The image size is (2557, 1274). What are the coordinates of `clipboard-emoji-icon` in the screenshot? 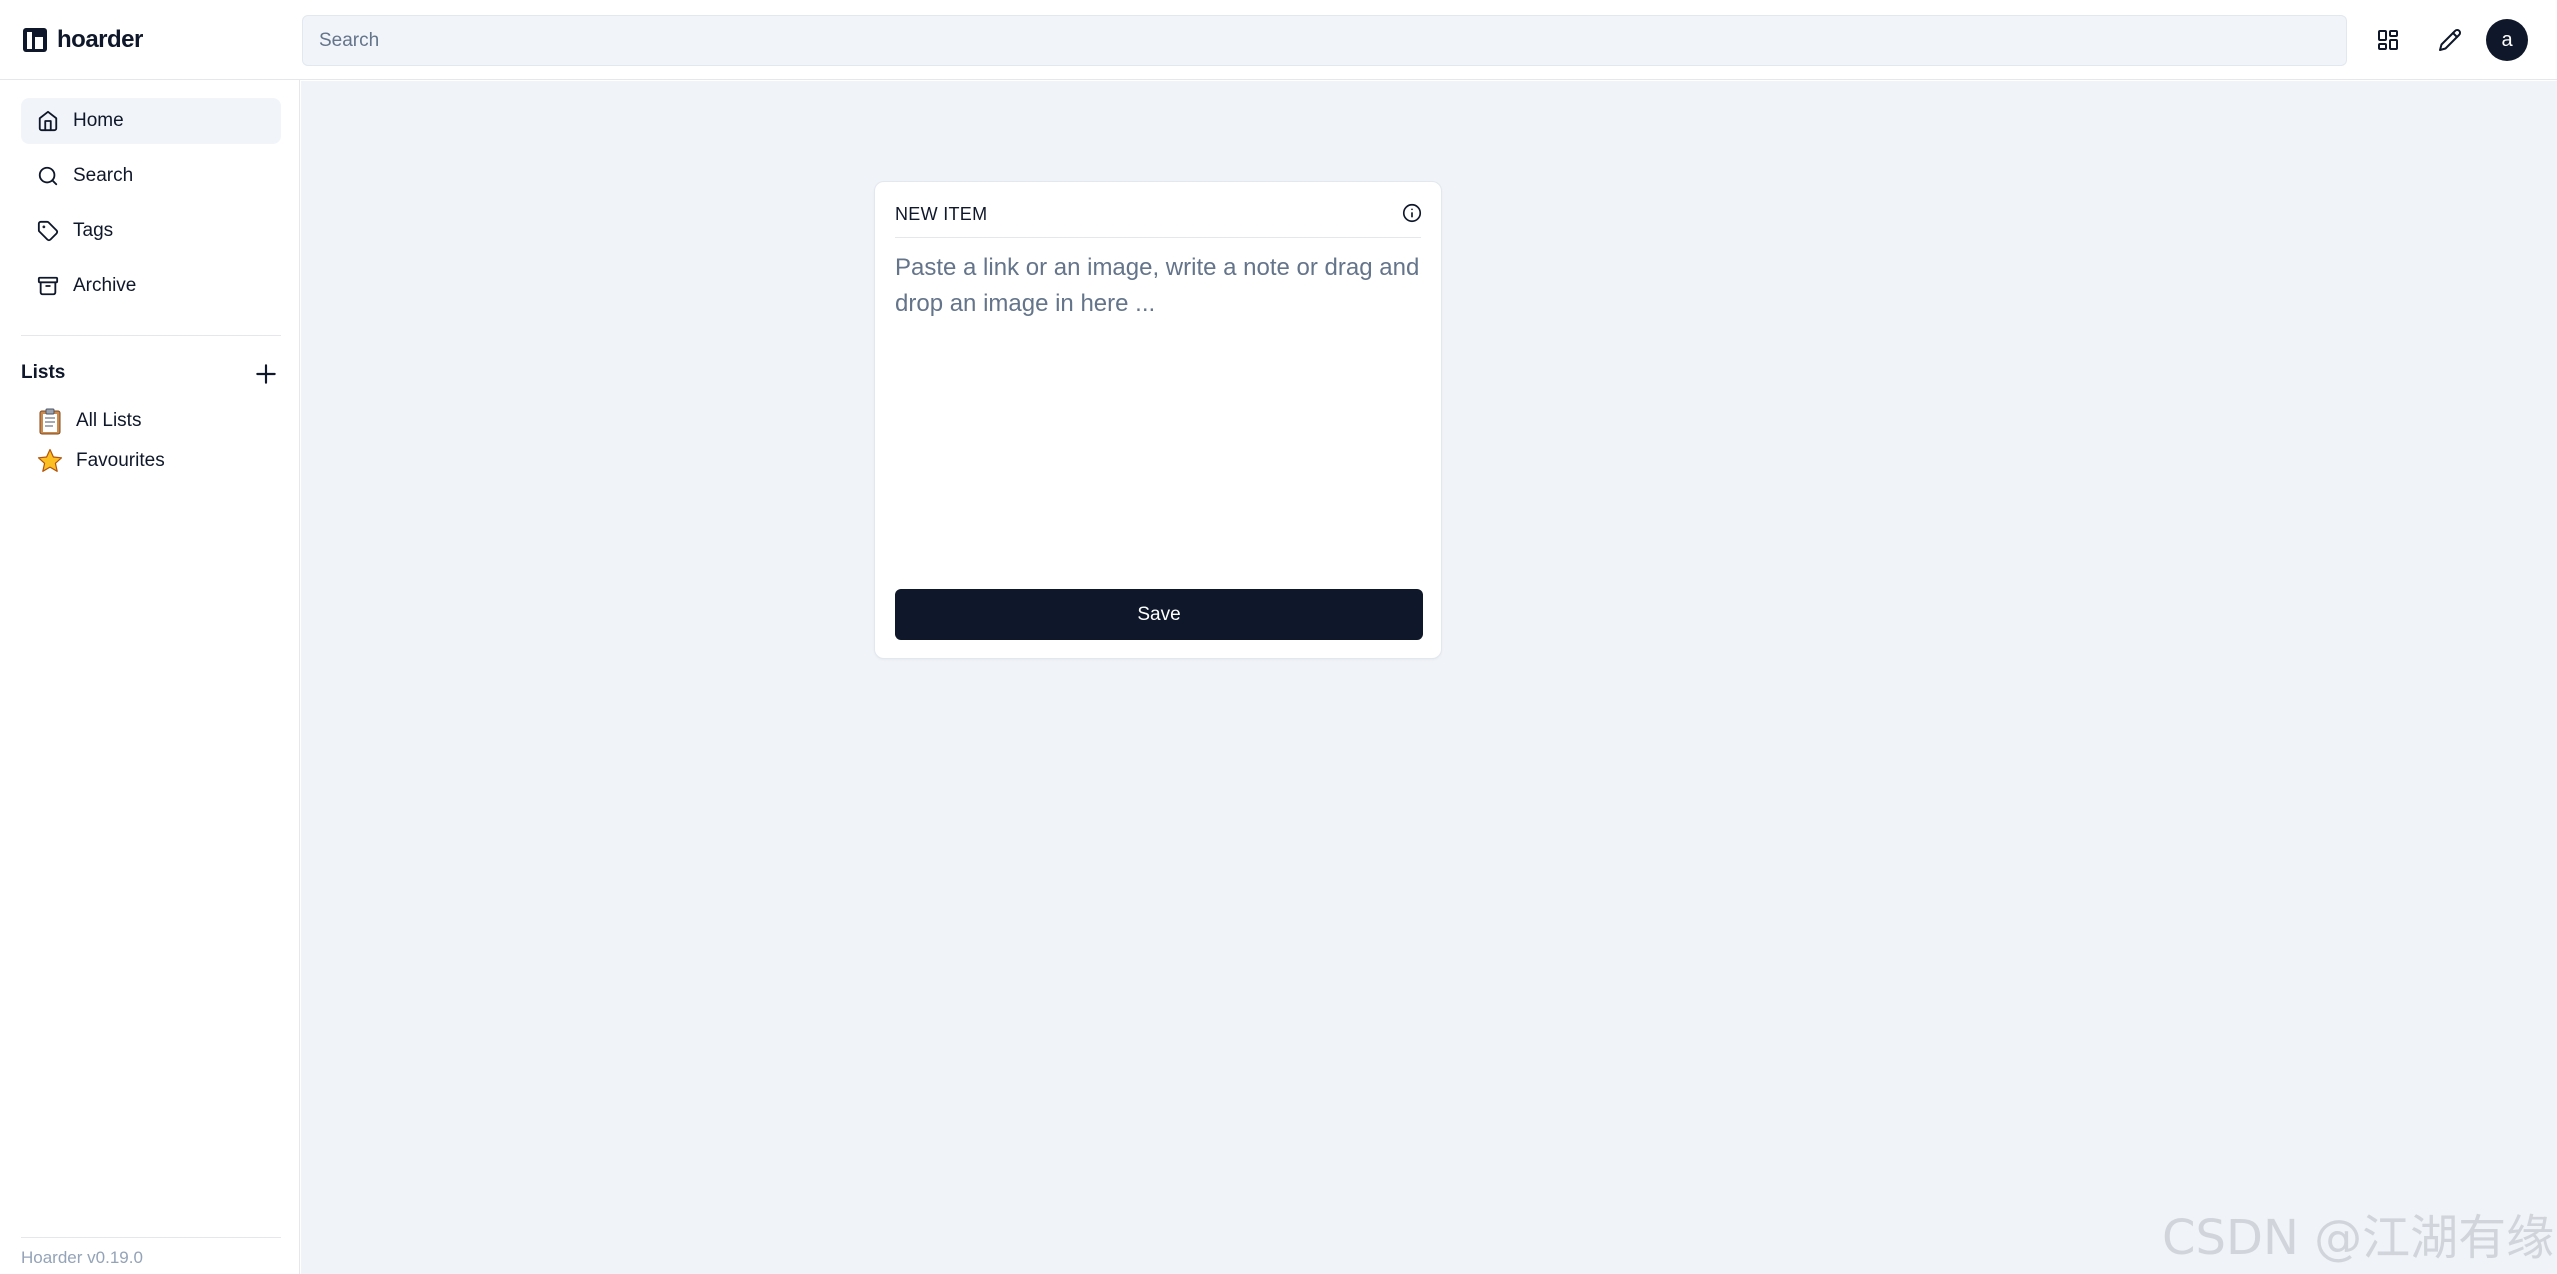 It's located at (50, 421).